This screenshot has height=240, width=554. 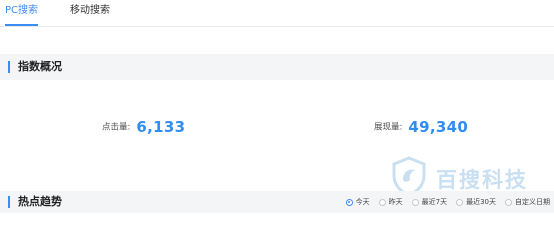 I want to click on radio-yesterday: 昨天, so click(x=390, y=202).